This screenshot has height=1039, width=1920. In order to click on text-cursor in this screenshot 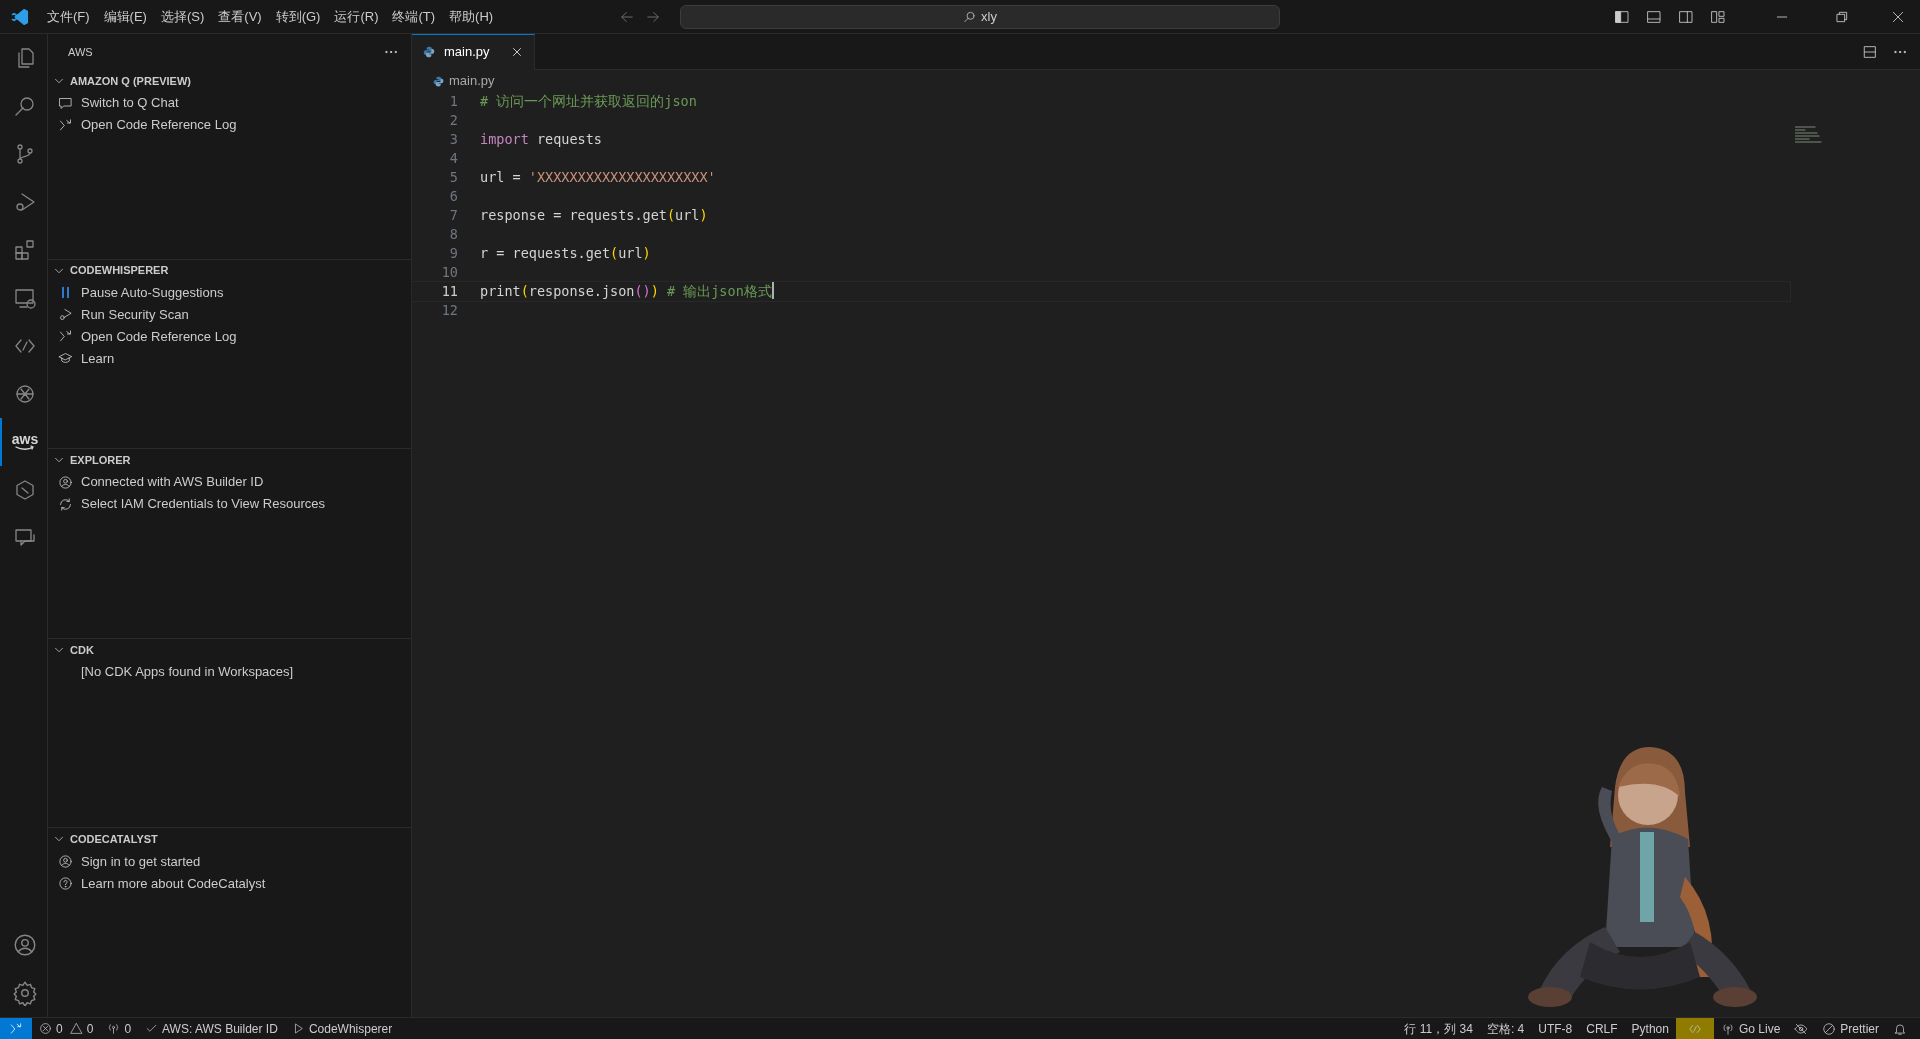, I will do `click(772, 290)`.